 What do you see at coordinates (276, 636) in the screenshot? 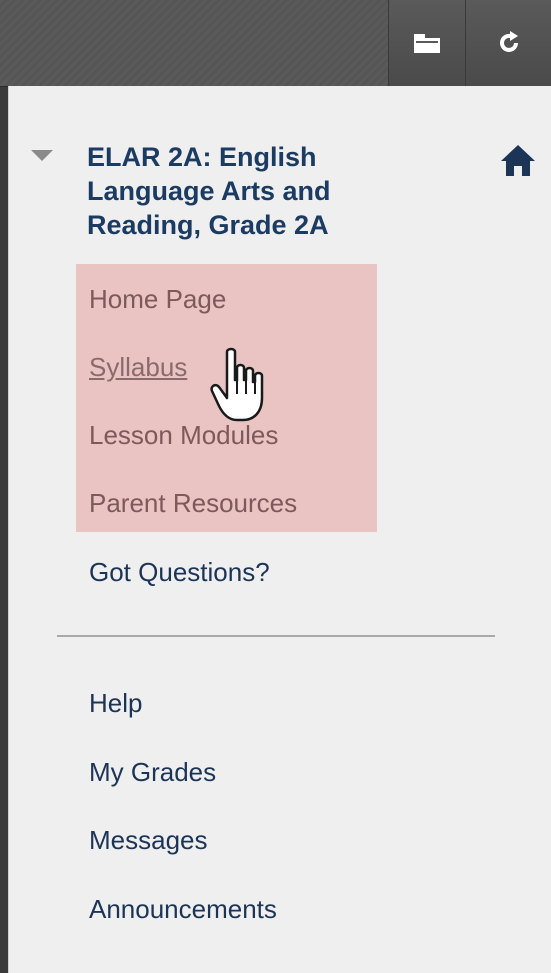
I see `menu-divider` at bounding box center [276, 636].